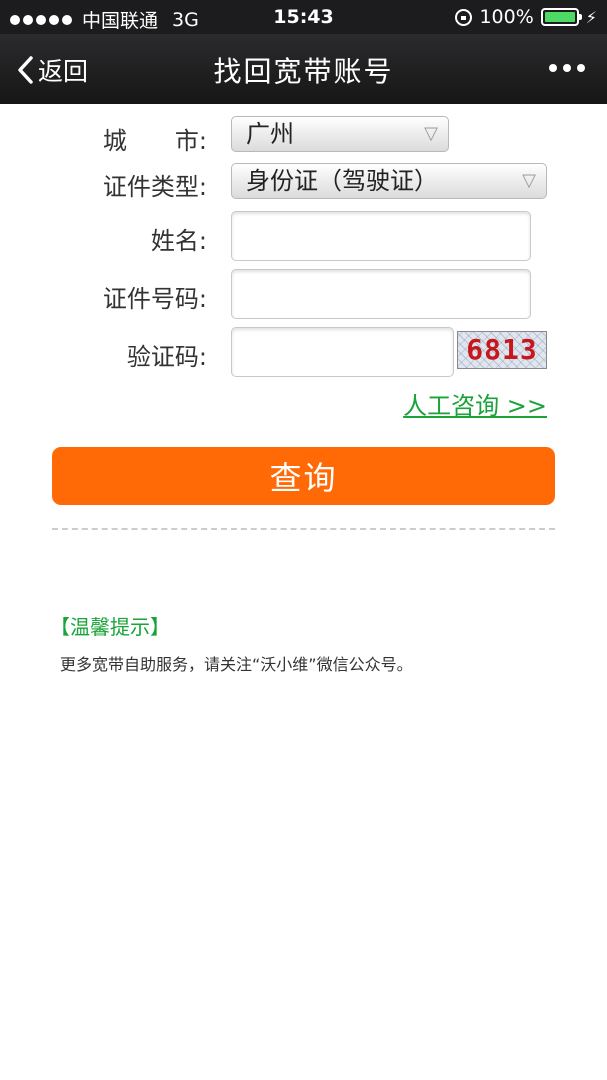 The image size is (607, 1080). What do you see at coordinates (303, 71) in the screenshot?
I see `page-title: 找回宽带账号` at bounding box center [303, 71].